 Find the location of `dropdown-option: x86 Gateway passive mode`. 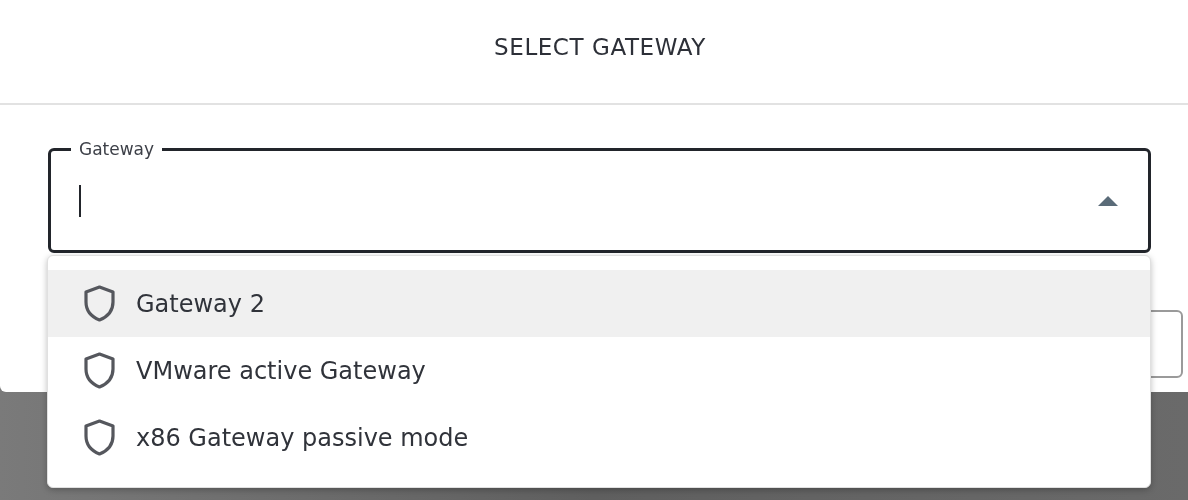

dropdown-option: x86 Gateway passive mode is located at coordinates (599, 437).